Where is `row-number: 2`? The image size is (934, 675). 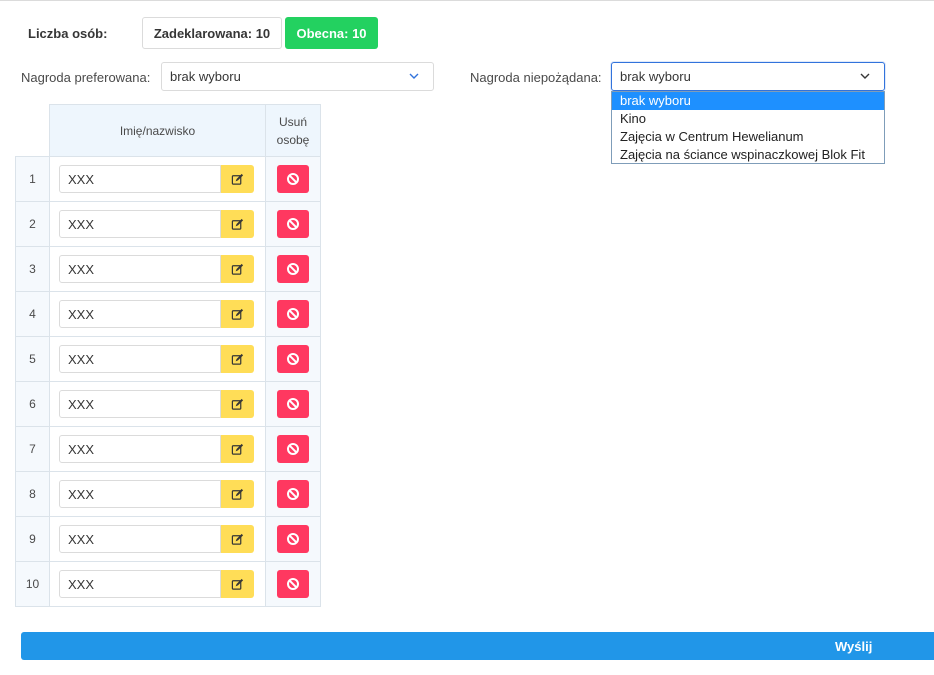 row-number: 2 is located at coordinates (32, 224).